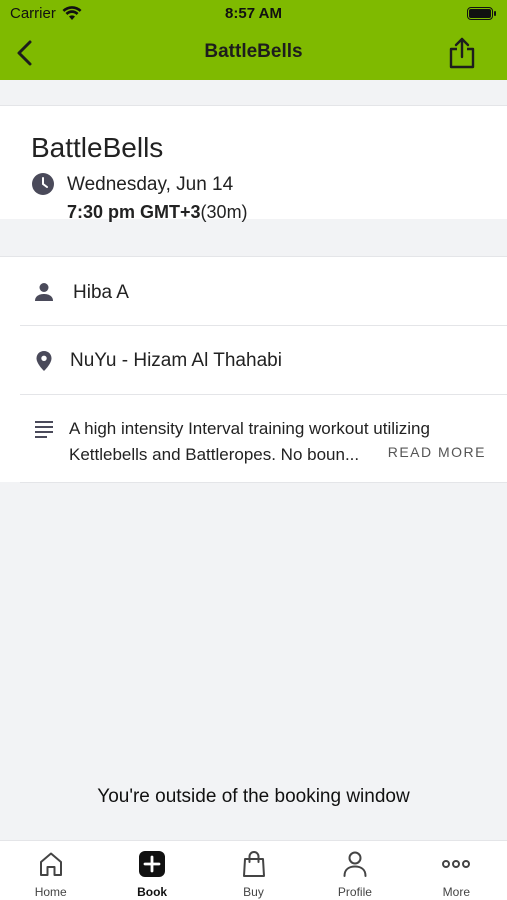 This screenshot has width=507, height=900. Describe the element at coordinates (456, 864) in the screenshot. I see `more-dots-icon` at that location.